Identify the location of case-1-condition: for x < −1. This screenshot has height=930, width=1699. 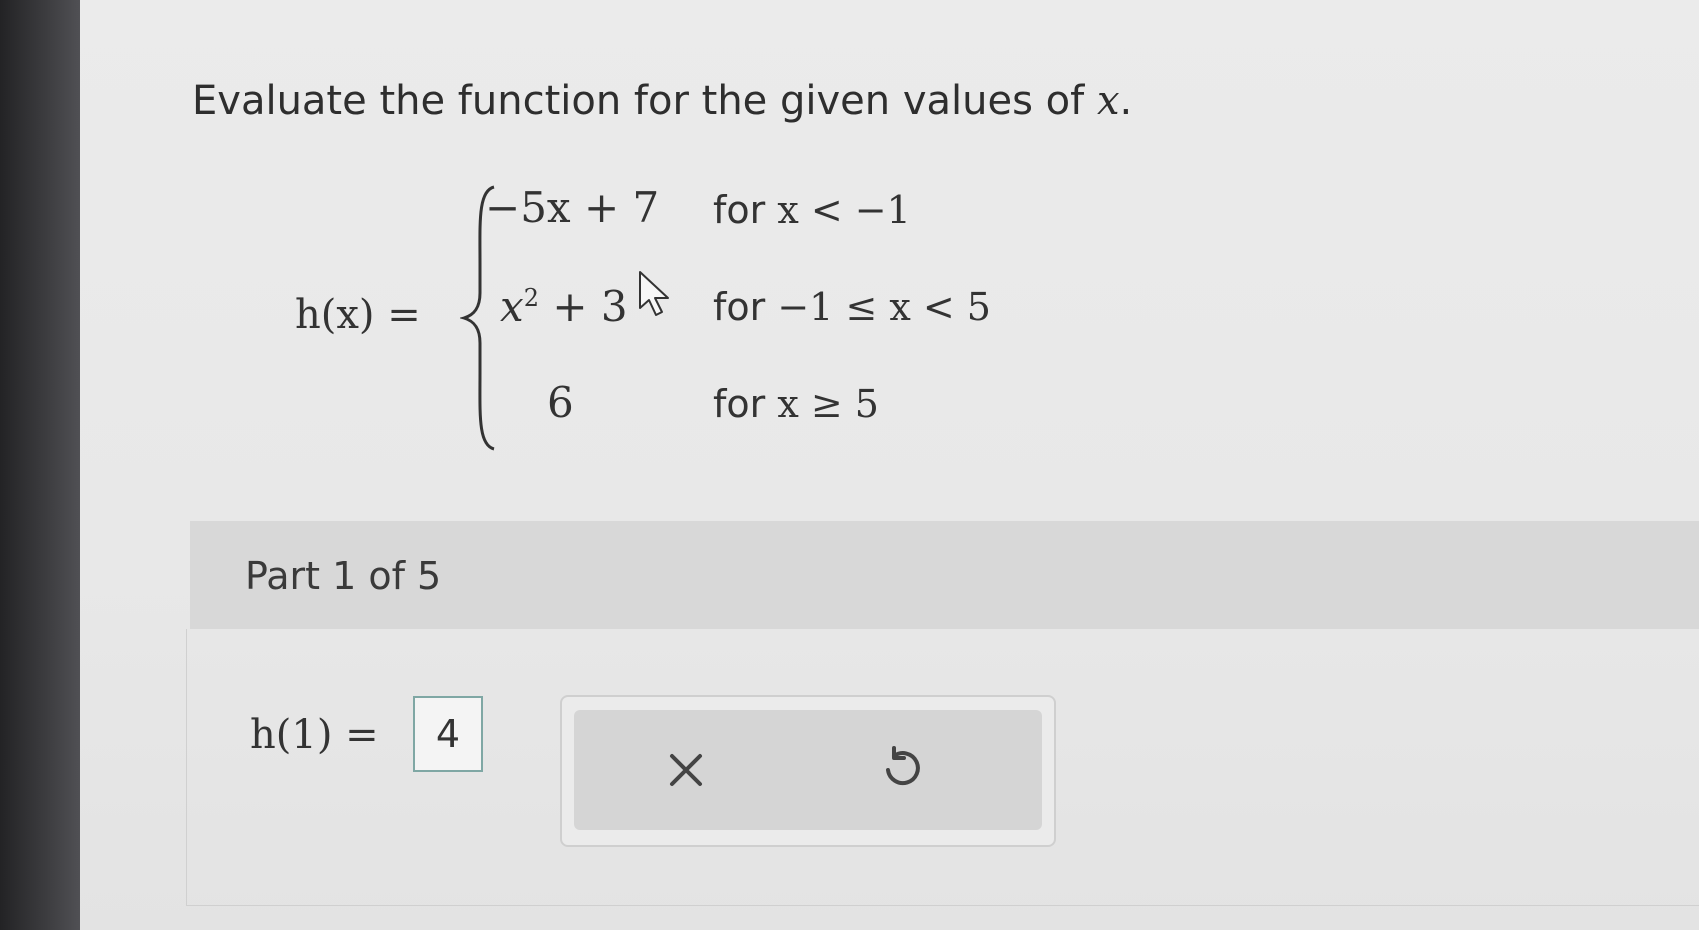
(812, 210).